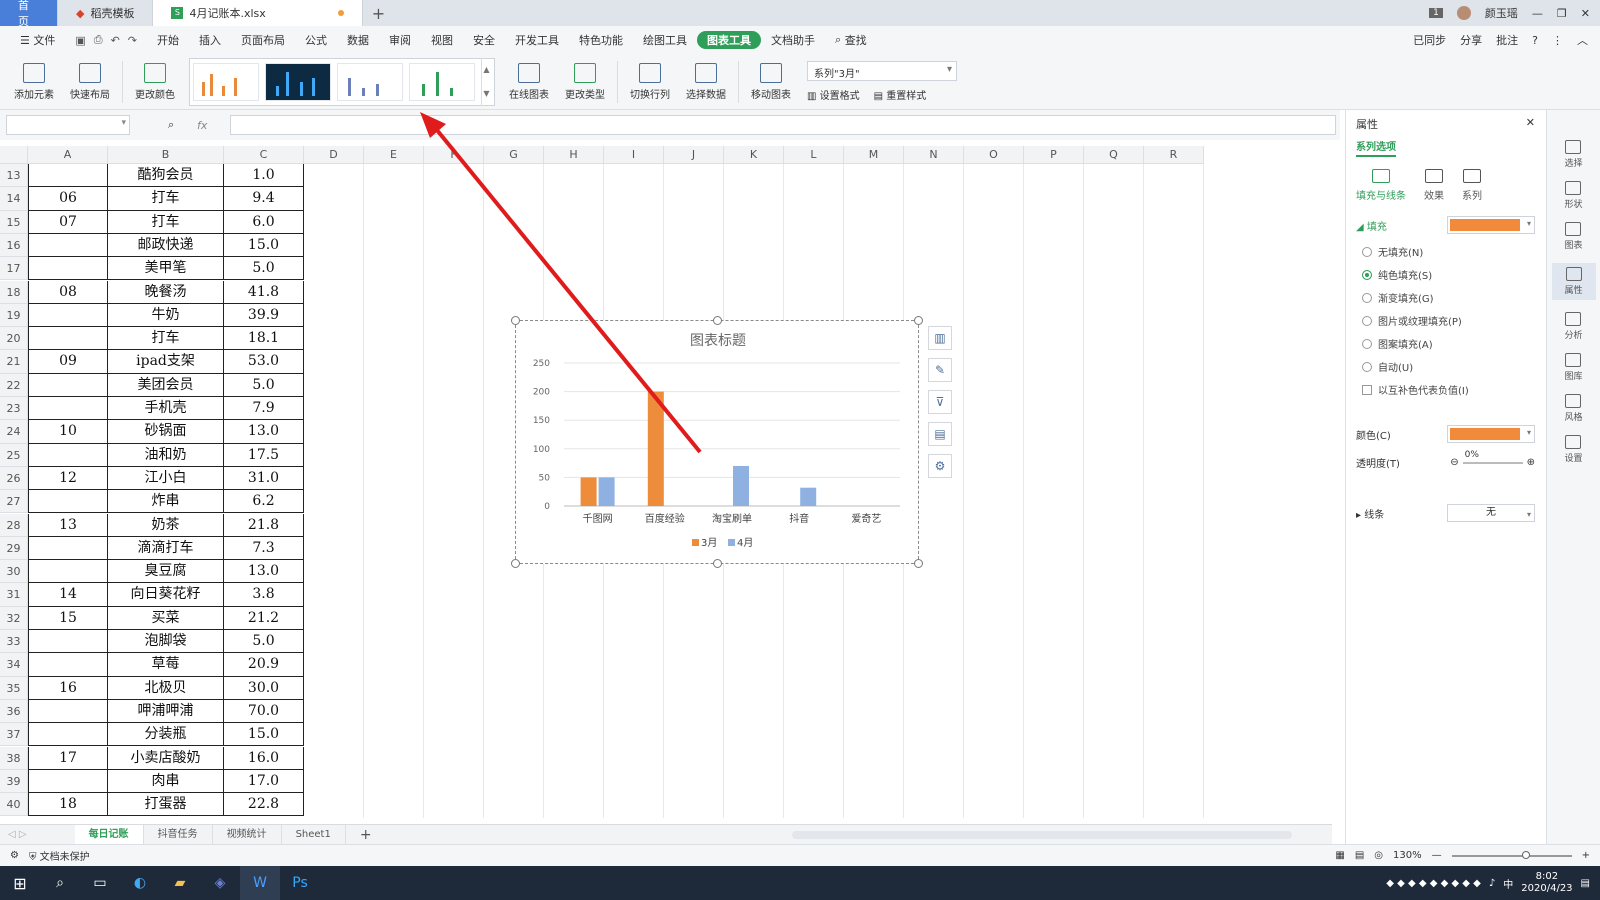  Describe the element at coordinates (394, 155) in the screenshot. I see `column-header-e: E` at that location.